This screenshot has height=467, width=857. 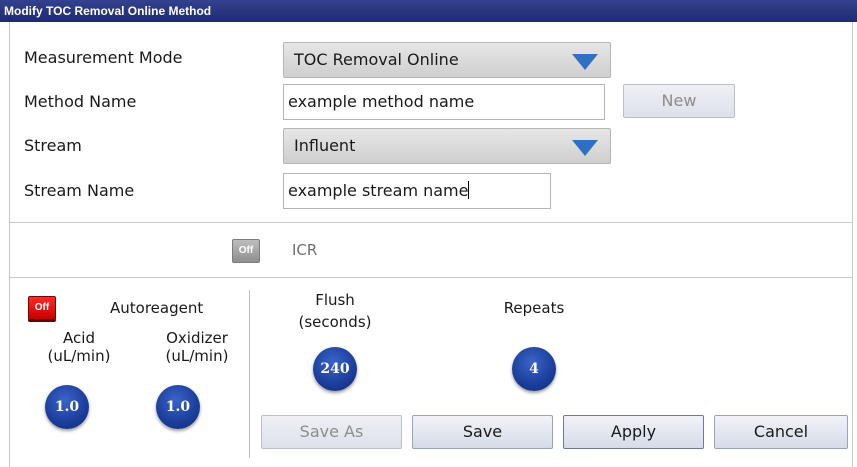 What do you see at coordinates (428, 11) in the screenshot?
I see `window-title: Modify TOC Removal Online Method` at bounding box center [428, 11].